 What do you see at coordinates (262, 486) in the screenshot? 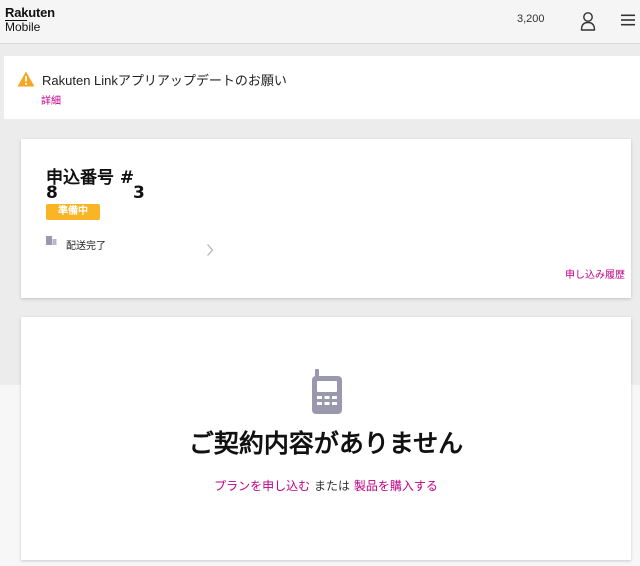
I see `apply-plan-link: プランを申し込む` at bounding box center [262, 486].